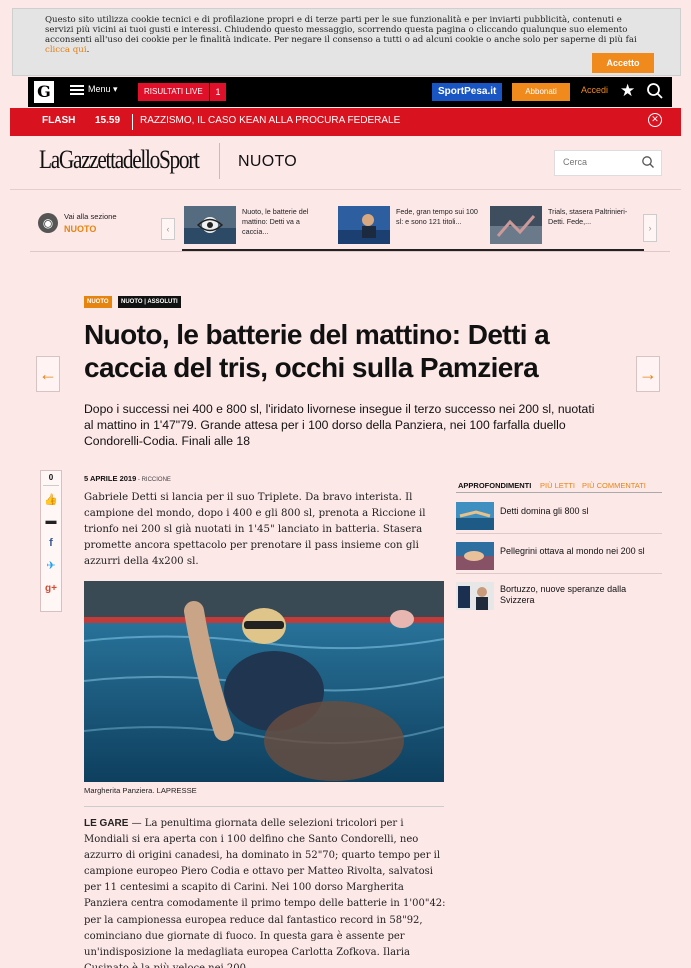 This screenshot has height=968, width=691. Describe the element at coordinates (44, 92) in the screenshot. I see `gazzetta-logo: G` at that location.